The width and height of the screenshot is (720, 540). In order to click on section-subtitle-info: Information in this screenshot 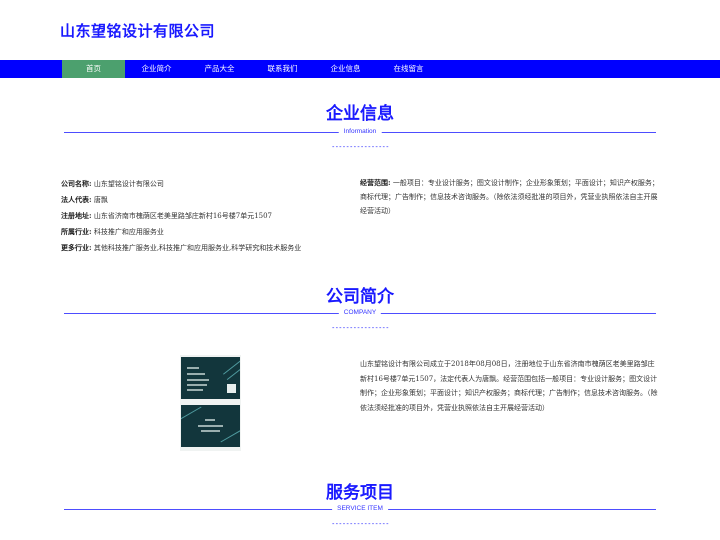, I will do `click(360, 132)`.